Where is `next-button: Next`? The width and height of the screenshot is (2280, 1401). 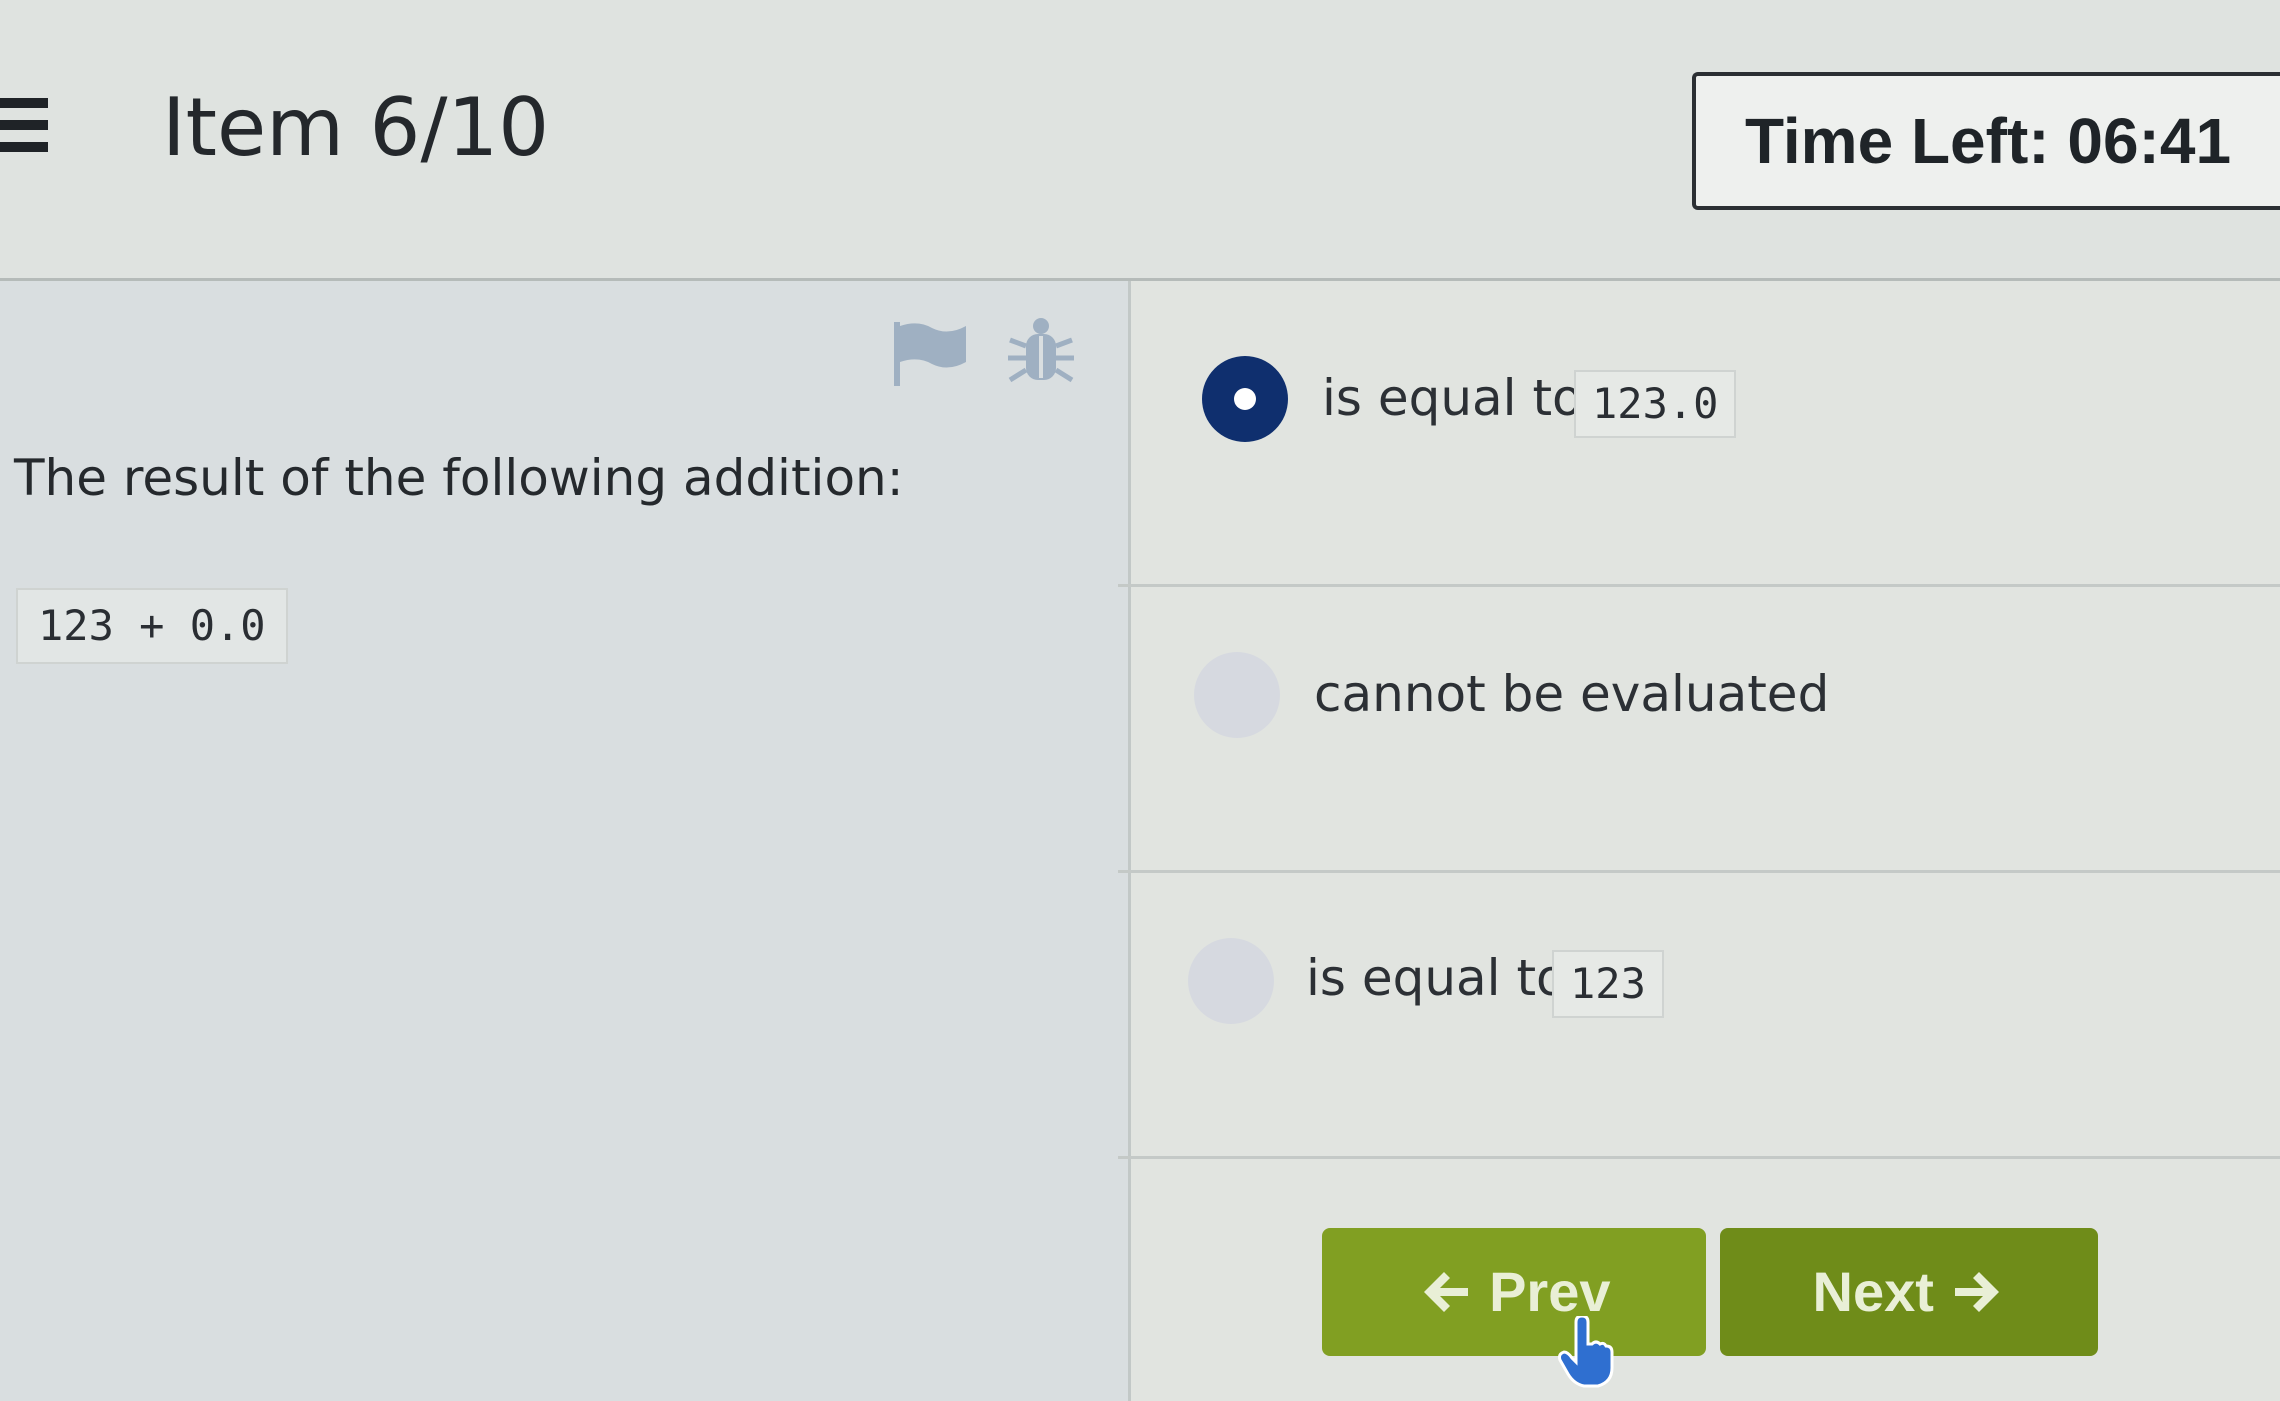 next-button: Next is located at coordinates (1909, 1292).